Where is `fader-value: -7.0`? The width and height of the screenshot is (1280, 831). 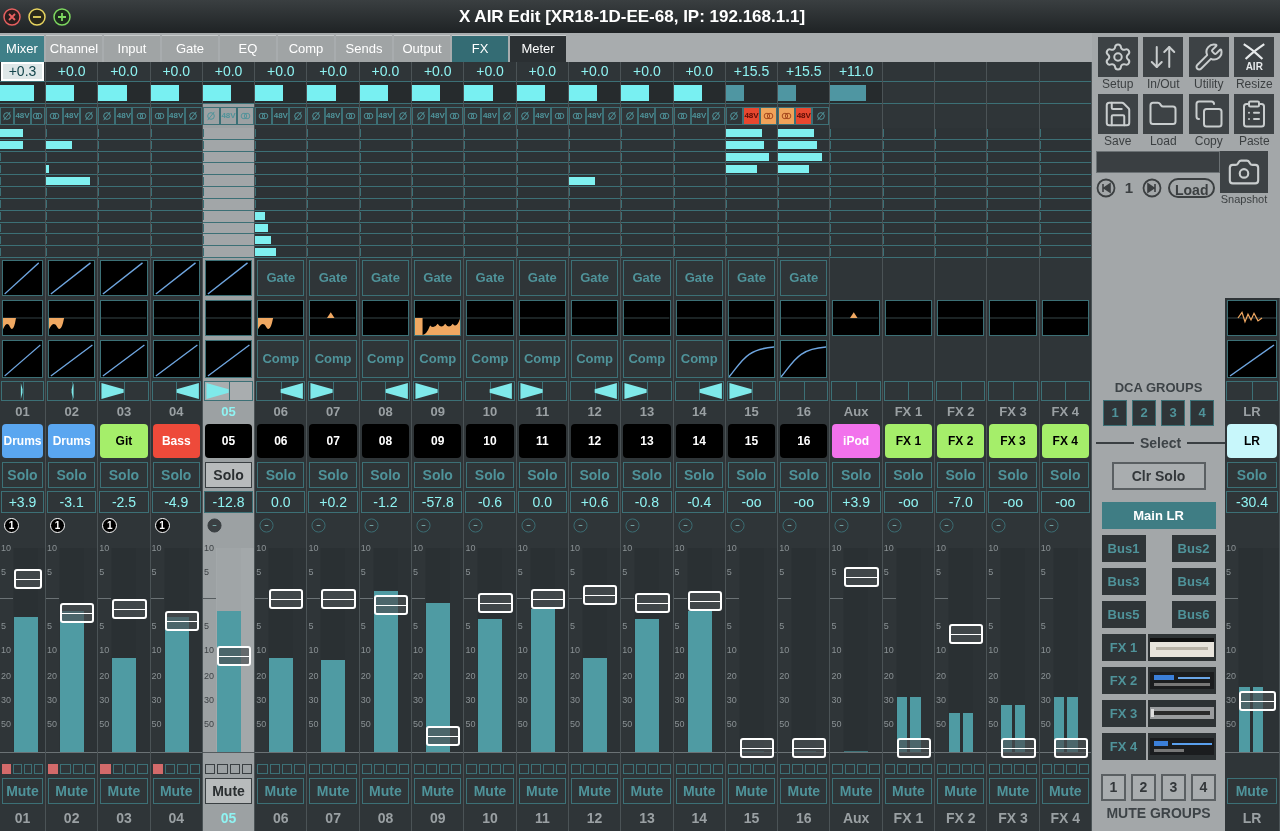
fader-value: -7.0 is located at coordinates (961, 502).